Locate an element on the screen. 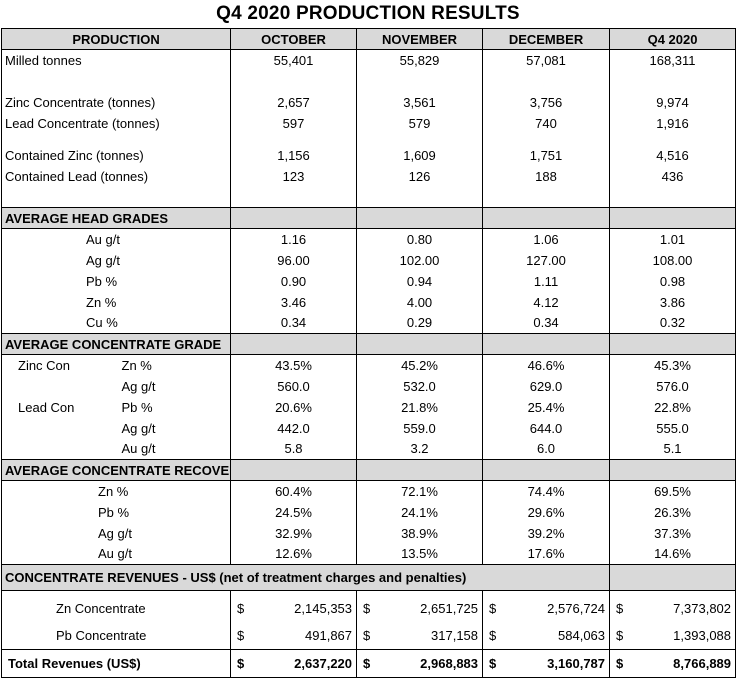 The width and height of the screenshot is (736, 680). value-cell: 45.3% is located at coordinates (672, 365).